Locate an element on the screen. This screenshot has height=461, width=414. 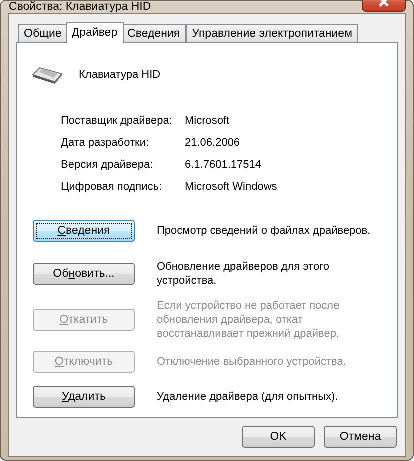
close-icon is located at coordinates (384, 3).